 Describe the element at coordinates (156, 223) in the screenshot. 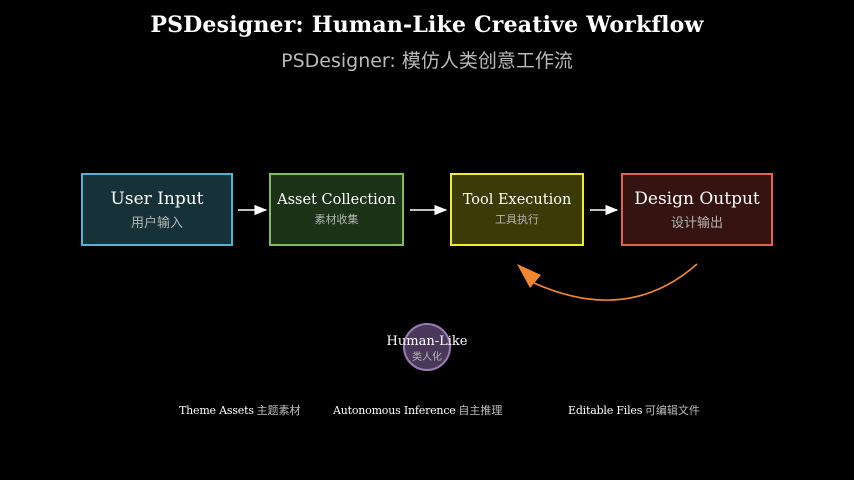

I see `node-user-input-sublabel: 用户输入` at that location.